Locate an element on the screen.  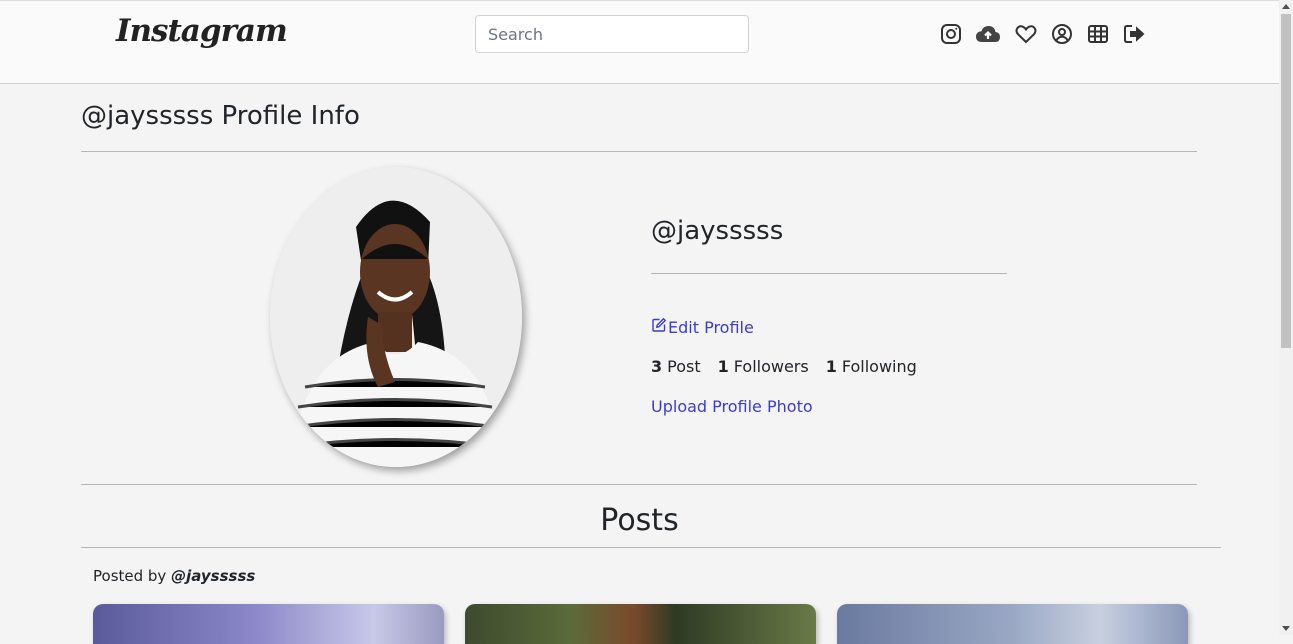
posted-by-username: @jaysssss is located at coordinates (213, 576).